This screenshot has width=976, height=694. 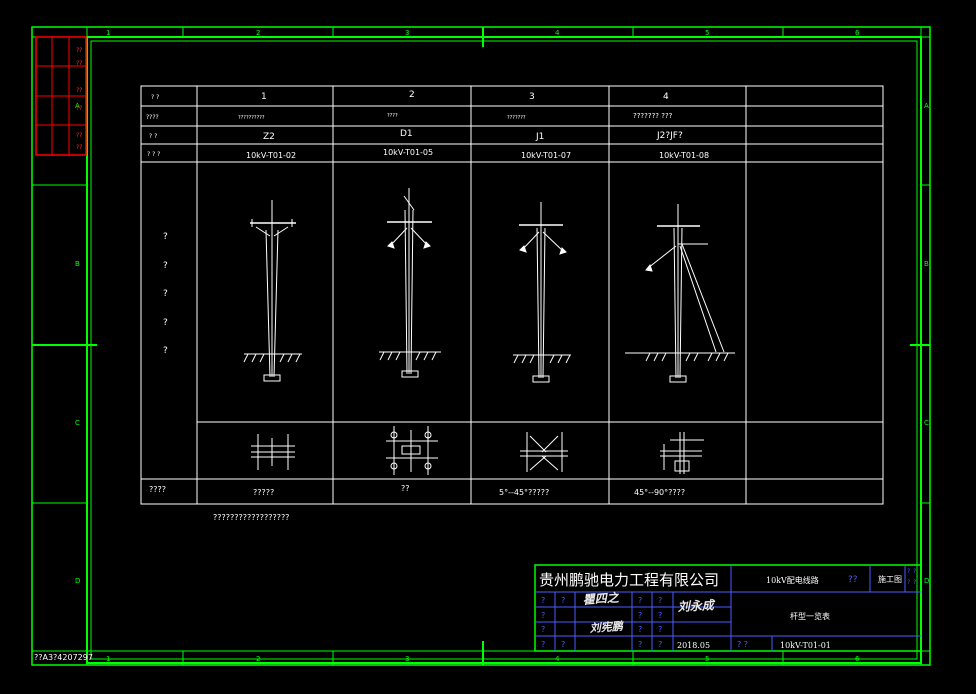 I want to click on red-stamp-box: ?? ?? ?? ?? ?? ??, so click(x=61, y=96).